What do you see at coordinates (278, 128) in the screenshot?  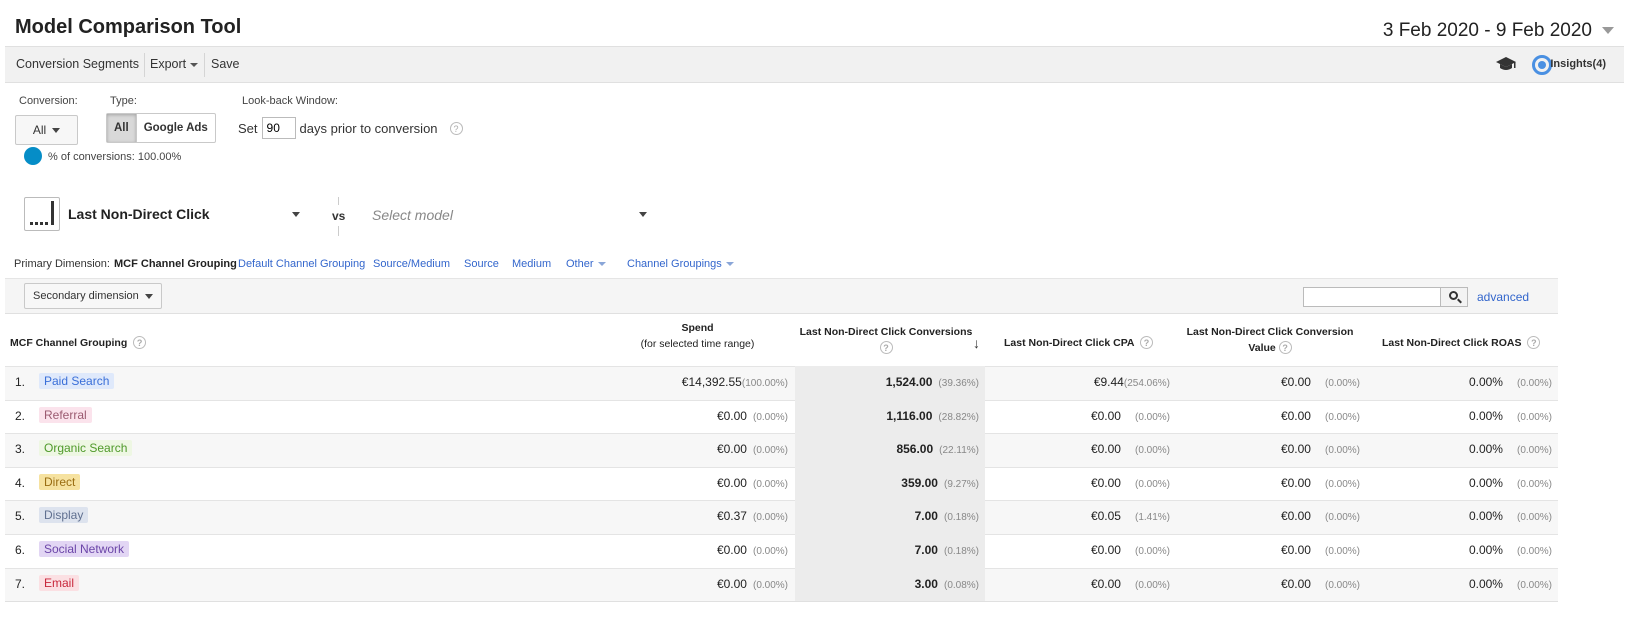 I see `lookback-days-input` at bounding box center [278, 128].